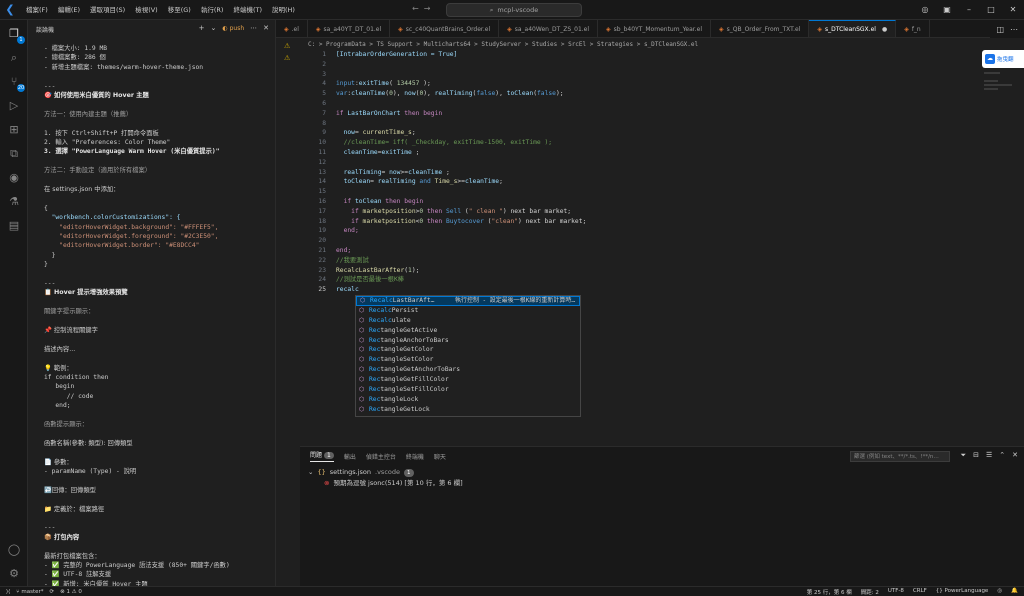 The height and width of the screenshot is (596, 1024). Describe the element at coordinates (468, 390) in the screenshot. I see `suggestion-item: ⬡ Rec tangleSetFillColor` at that location.